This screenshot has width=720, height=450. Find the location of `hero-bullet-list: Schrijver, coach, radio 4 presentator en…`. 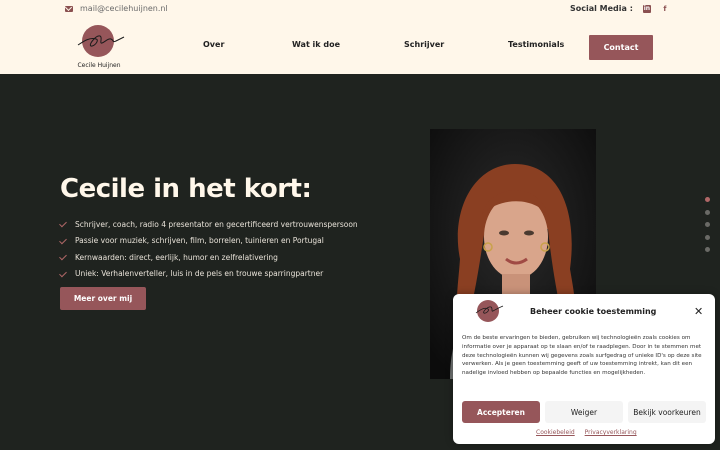

hero-bullet-list: Schrijver, coach, radio 4 presentator en… is located at coordinates (209, 249).